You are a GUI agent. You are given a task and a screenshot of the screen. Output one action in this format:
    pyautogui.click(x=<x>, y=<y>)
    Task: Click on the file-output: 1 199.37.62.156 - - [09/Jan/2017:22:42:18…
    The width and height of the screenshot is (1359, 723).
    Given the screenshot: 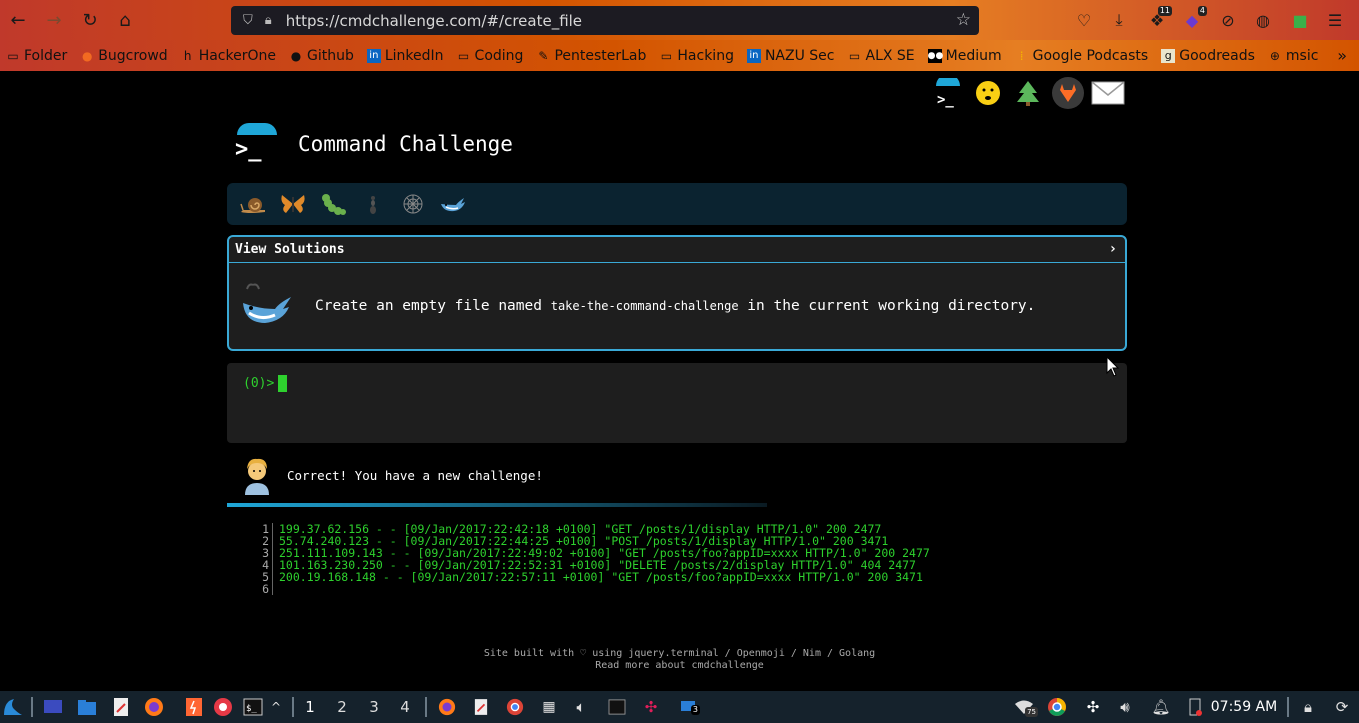 What is the action you would take?
    pyautogui.click(x=593, y=559)
    